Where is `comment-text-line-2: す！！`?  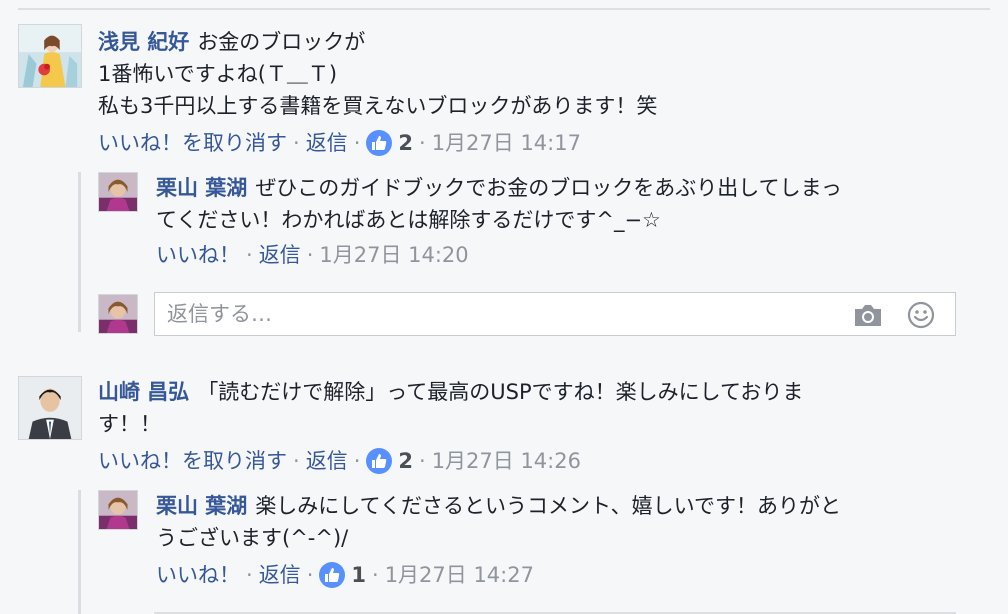 comment-text-line-2: す！！ is located at coordinates (129, 424).